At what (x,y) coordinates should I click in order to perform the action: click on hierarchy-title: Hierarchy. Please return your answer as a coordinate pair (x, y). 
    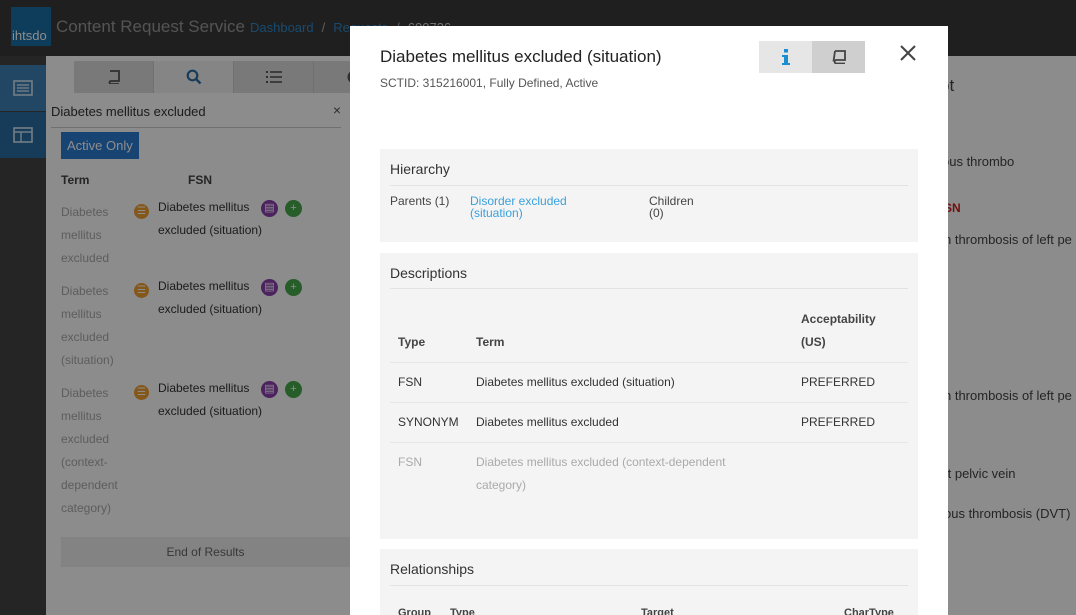
    Looking at the image, I should click on (420, 169).